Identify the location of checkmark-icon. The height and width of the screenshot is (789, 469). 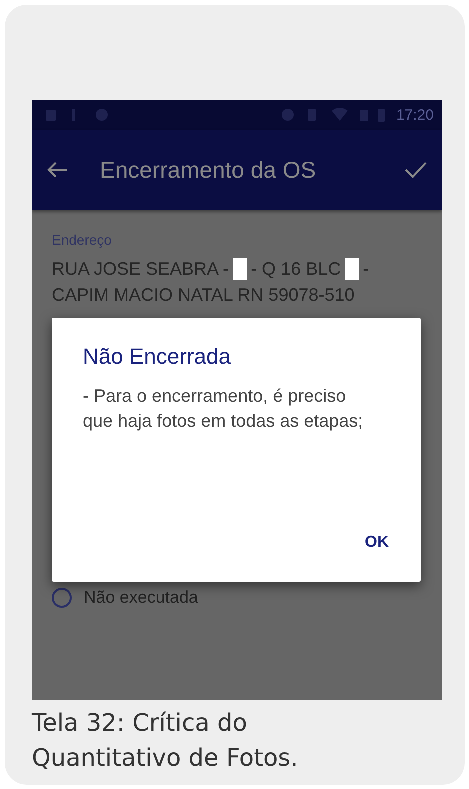
(416, 170).